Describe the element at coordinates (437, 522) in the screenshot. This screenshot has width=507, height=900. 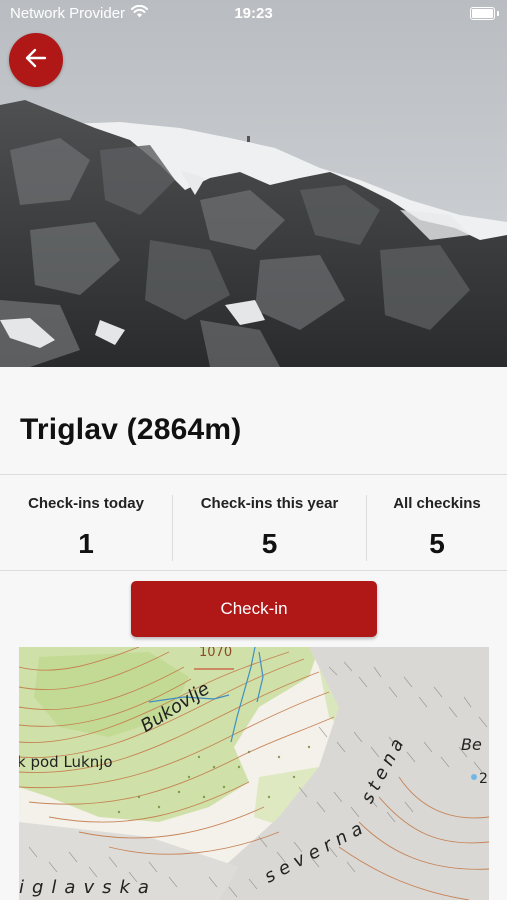
I see `stat-all-checkins: All checkins 5` at that location.